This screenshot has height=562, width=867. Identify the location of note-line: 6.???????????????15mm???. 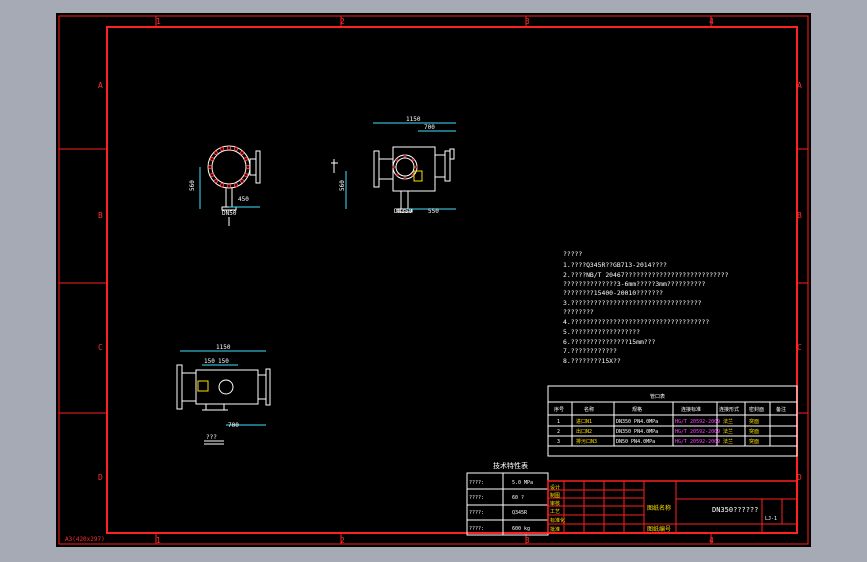
(609, 342).